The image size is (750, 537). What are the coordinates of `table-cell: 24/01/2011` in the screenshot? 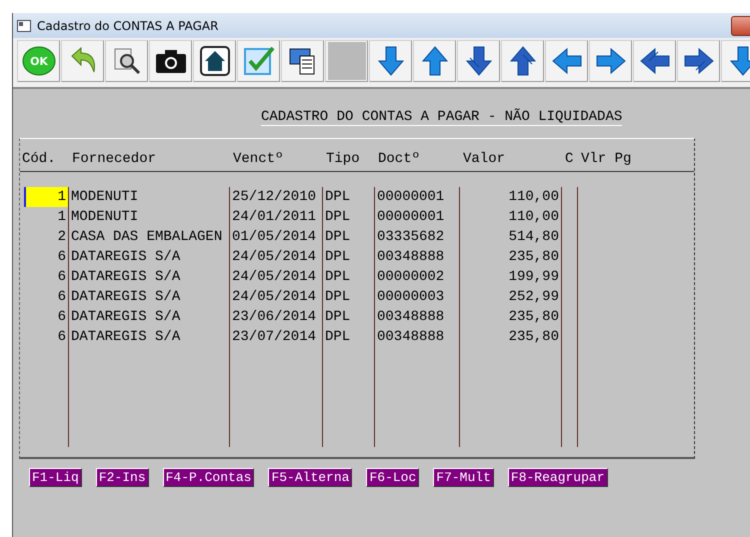 It's located at (275, 217).